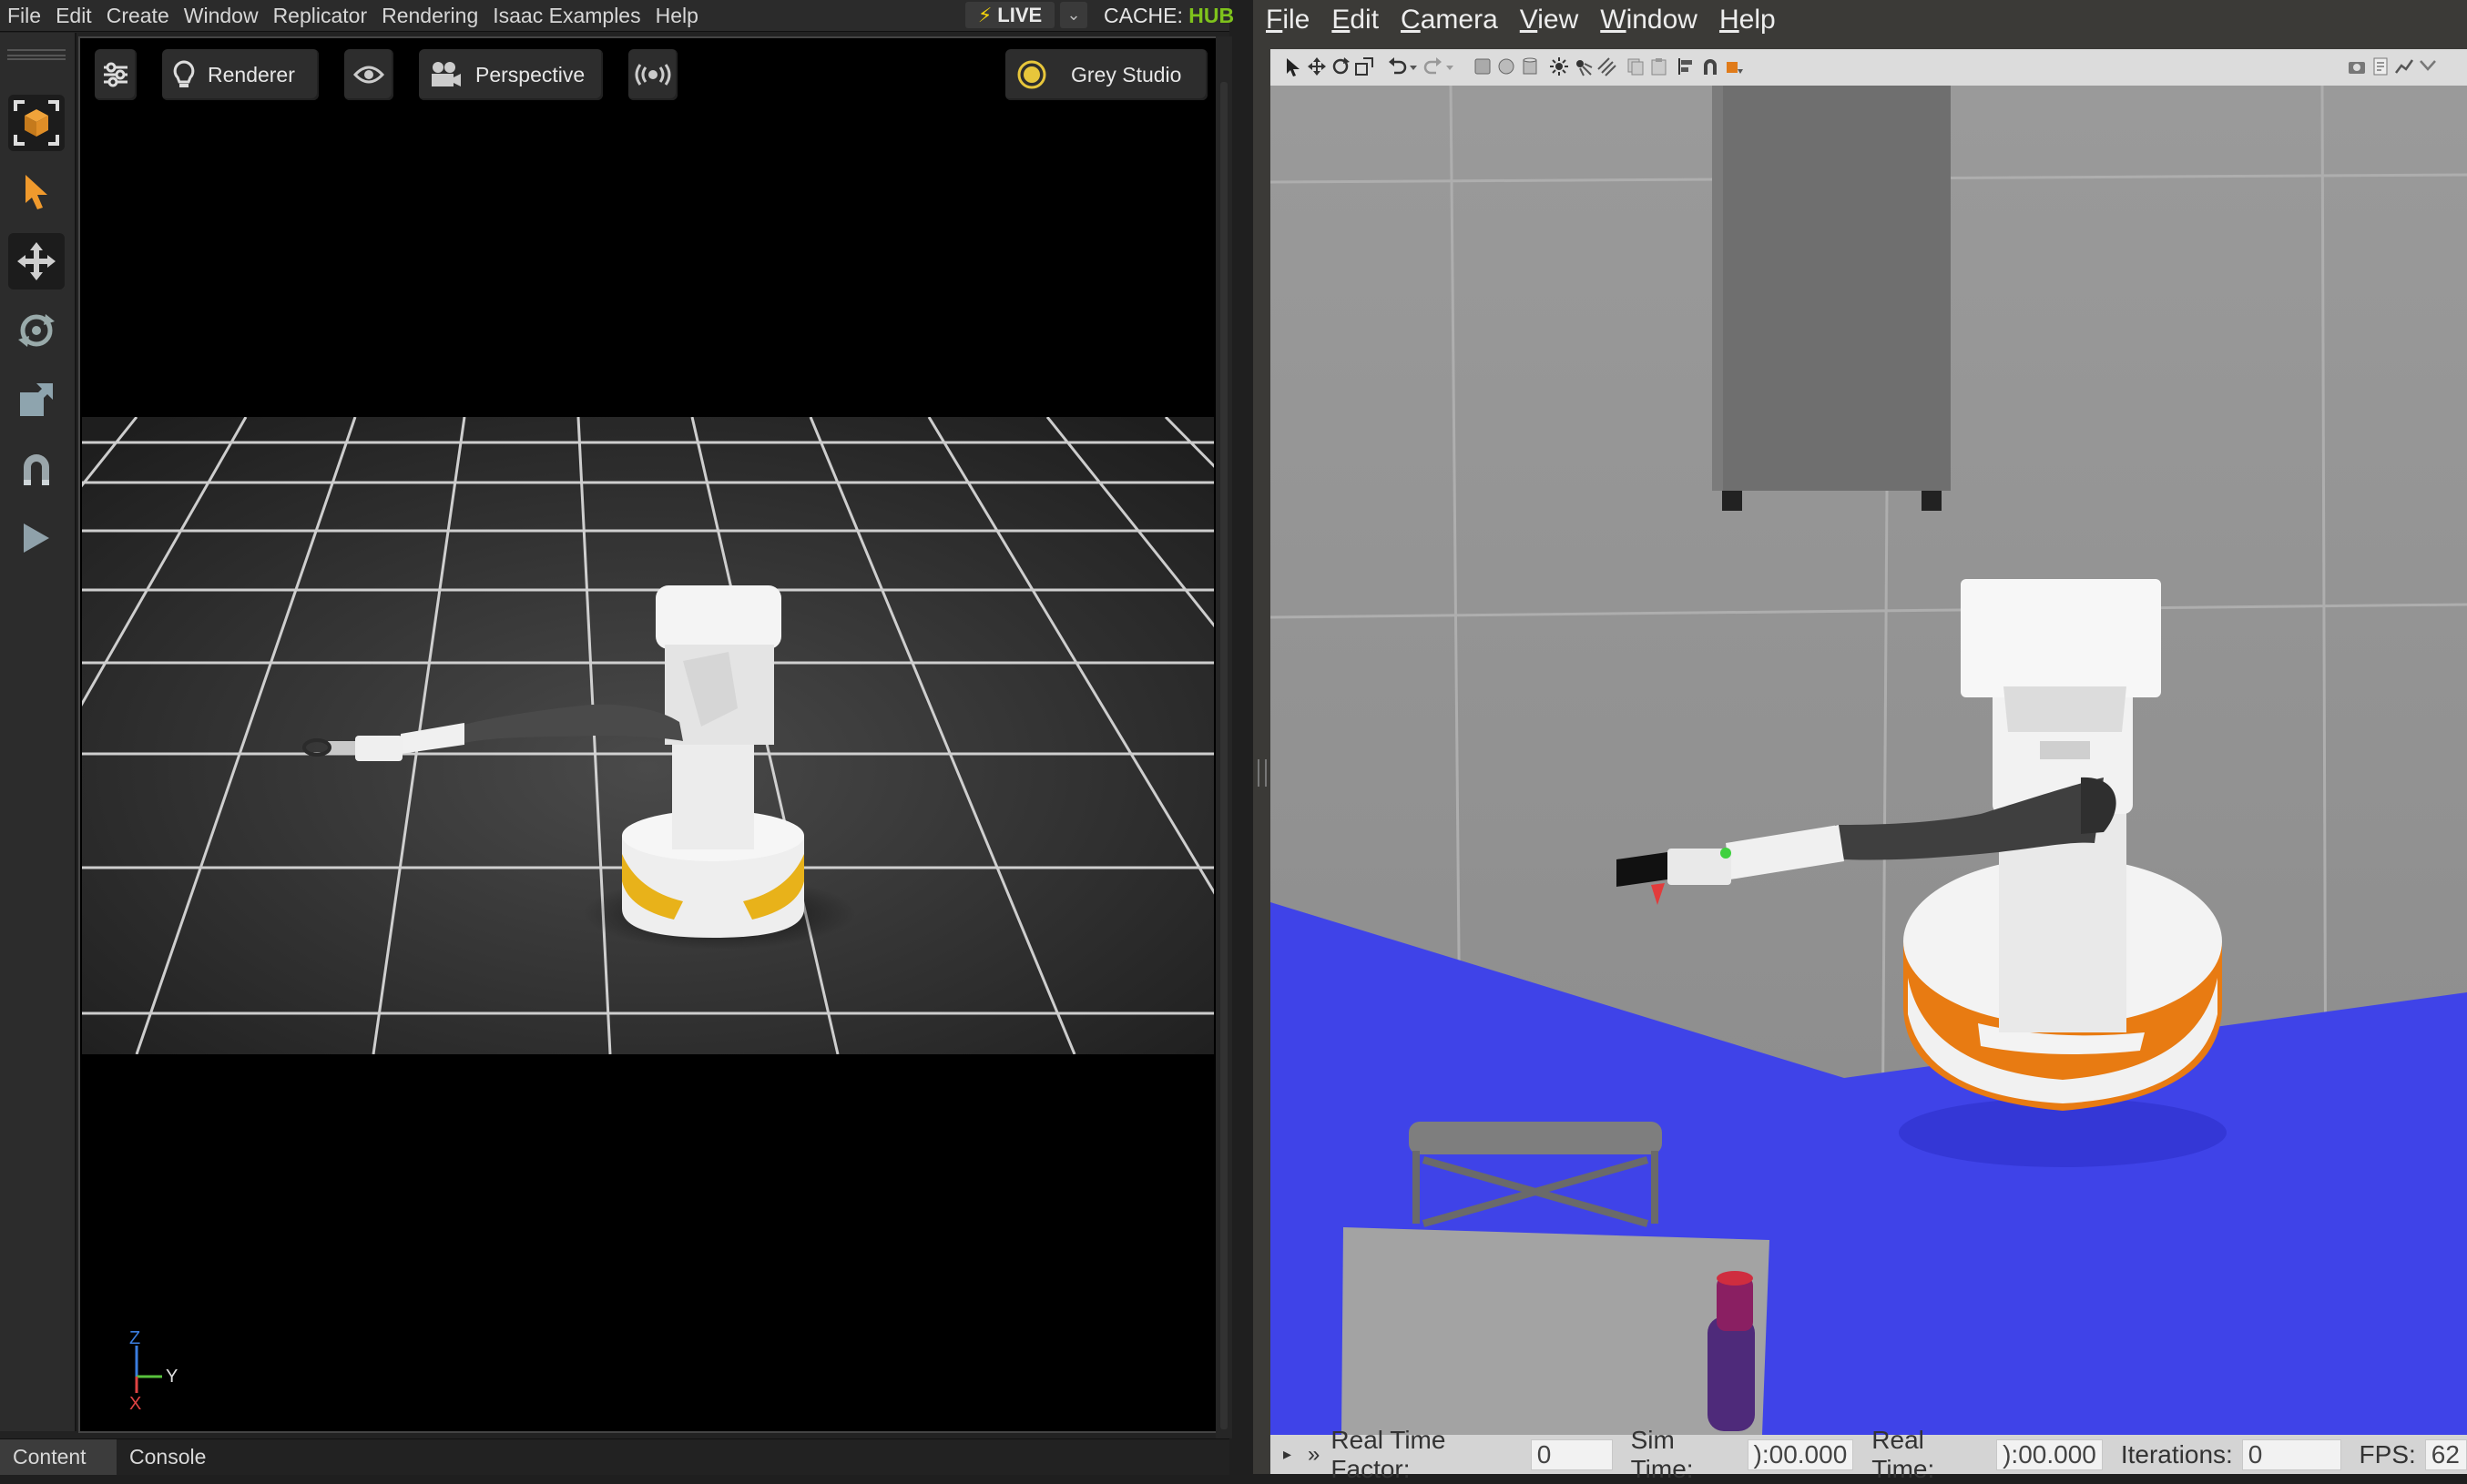 Image resolution: width=2467 pixels, height=1484 pixels. I want to click on rotate-button, so click(36, 330).